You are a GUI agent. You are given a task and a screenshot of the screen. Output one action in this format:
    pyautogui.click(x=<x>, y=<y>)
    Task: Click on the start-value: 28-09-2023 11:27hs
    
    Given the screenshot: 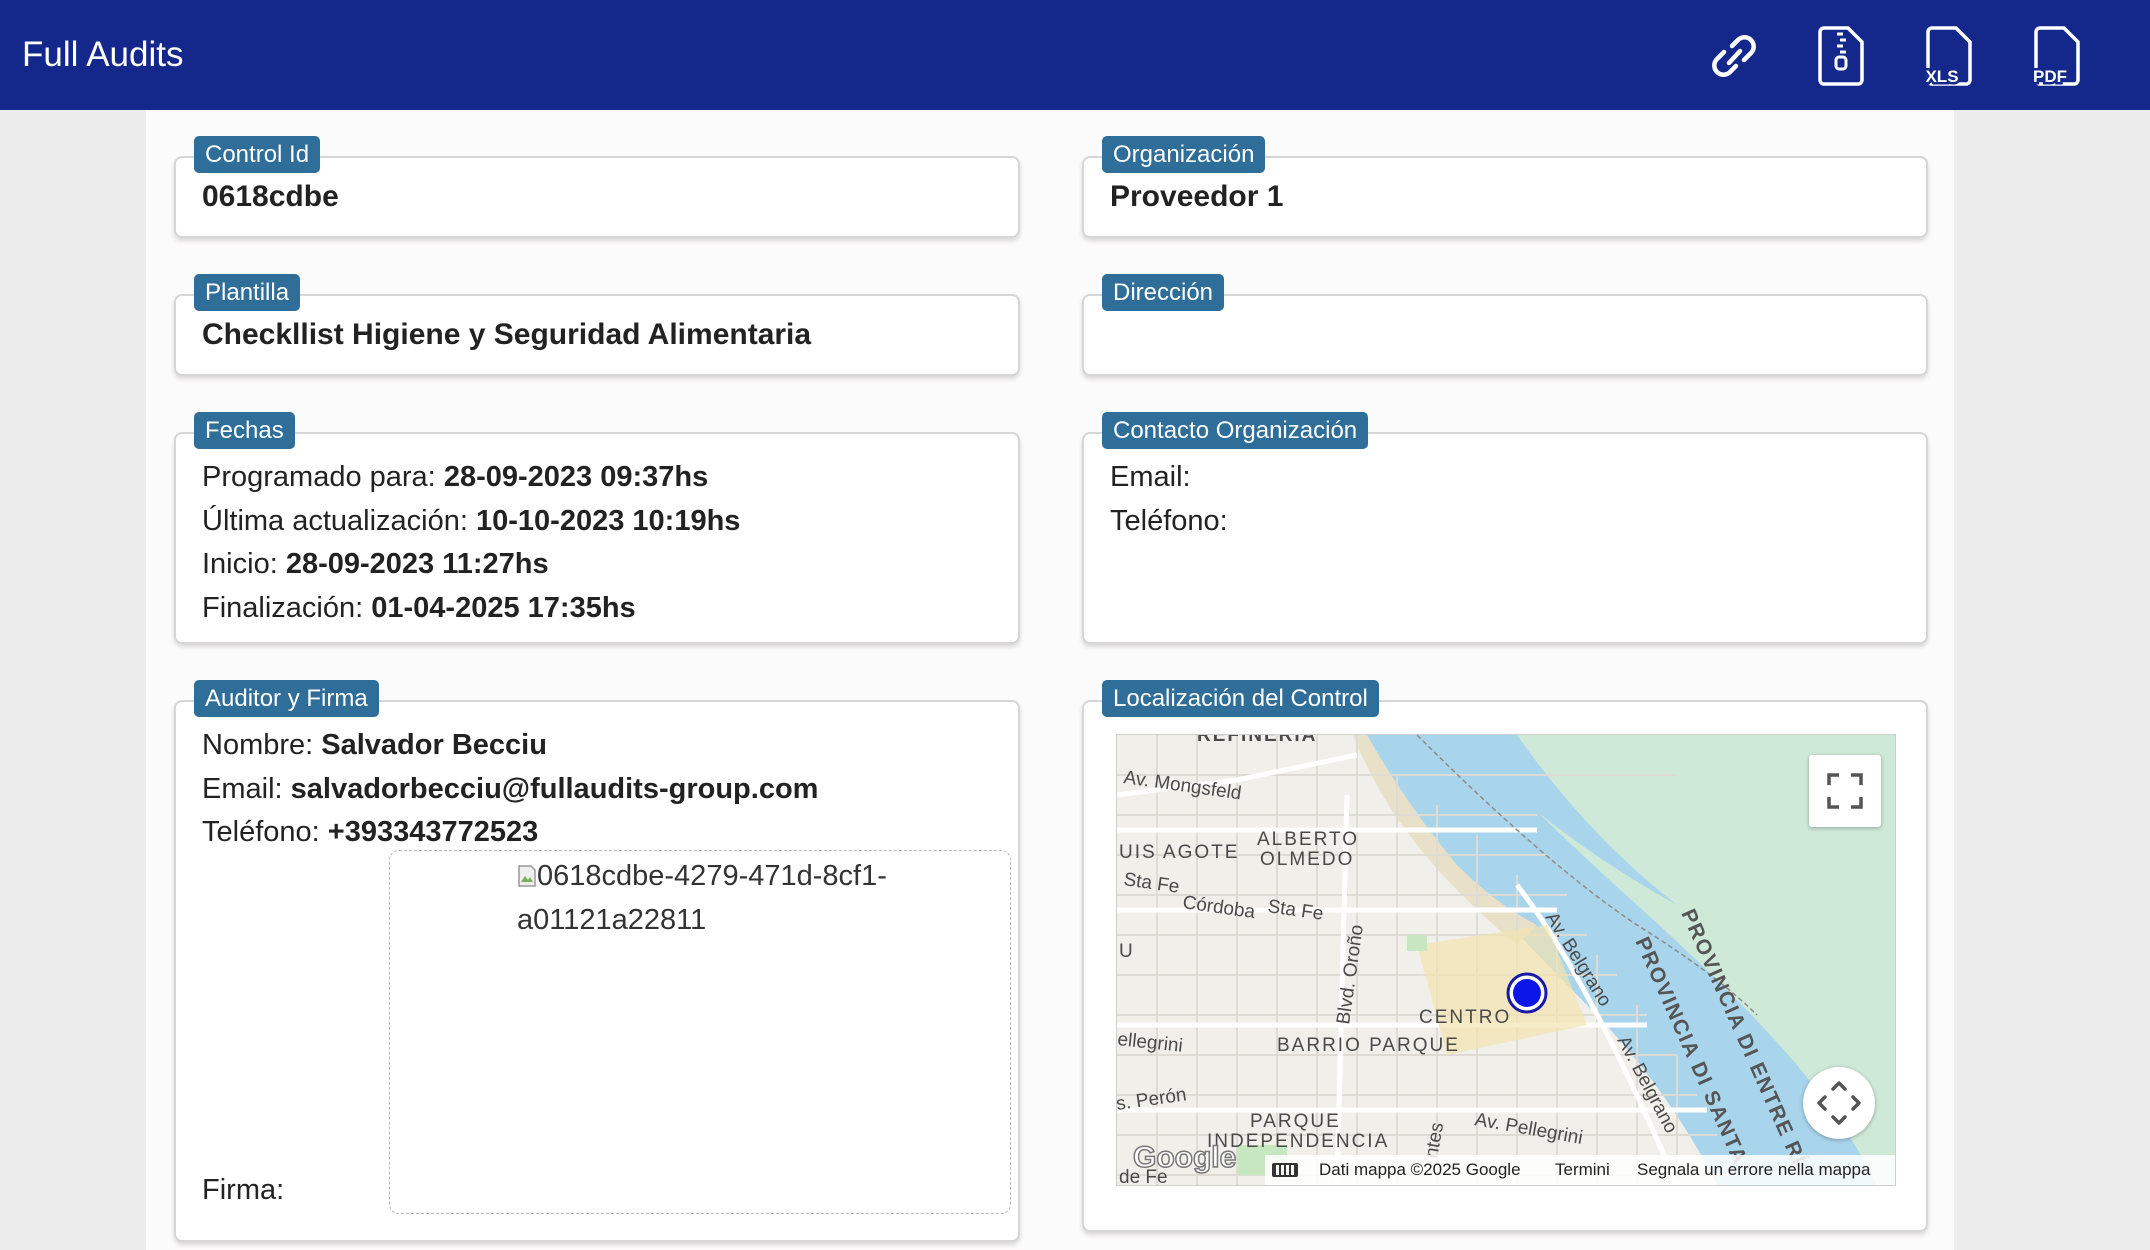 What is the action you would take?
    pyautogui.click(x=417, y=564)
    